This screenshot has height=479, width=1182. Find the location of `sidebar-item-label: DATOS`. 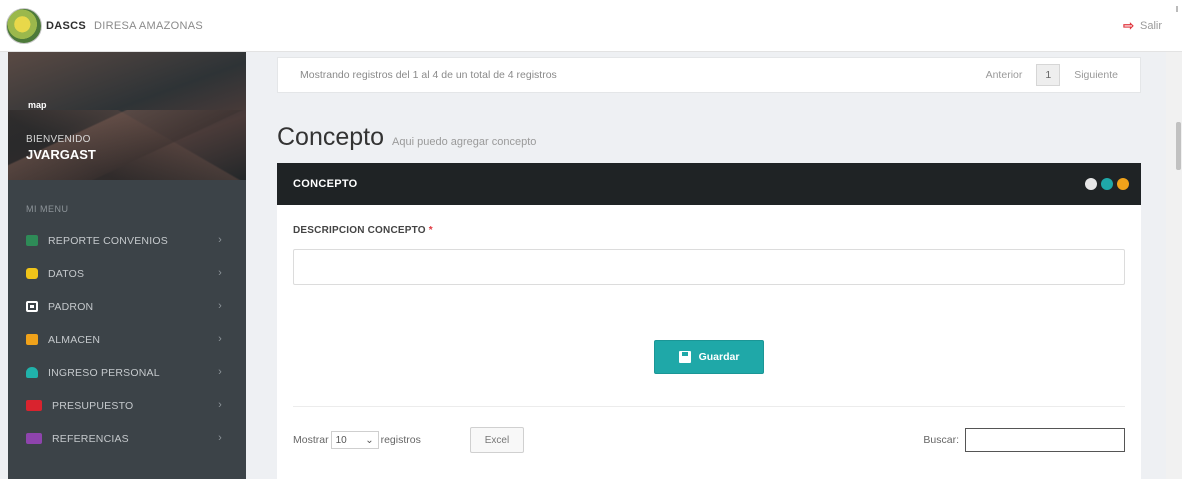

sidebar-item-label: DATOS is located at coordinates (66, 273).